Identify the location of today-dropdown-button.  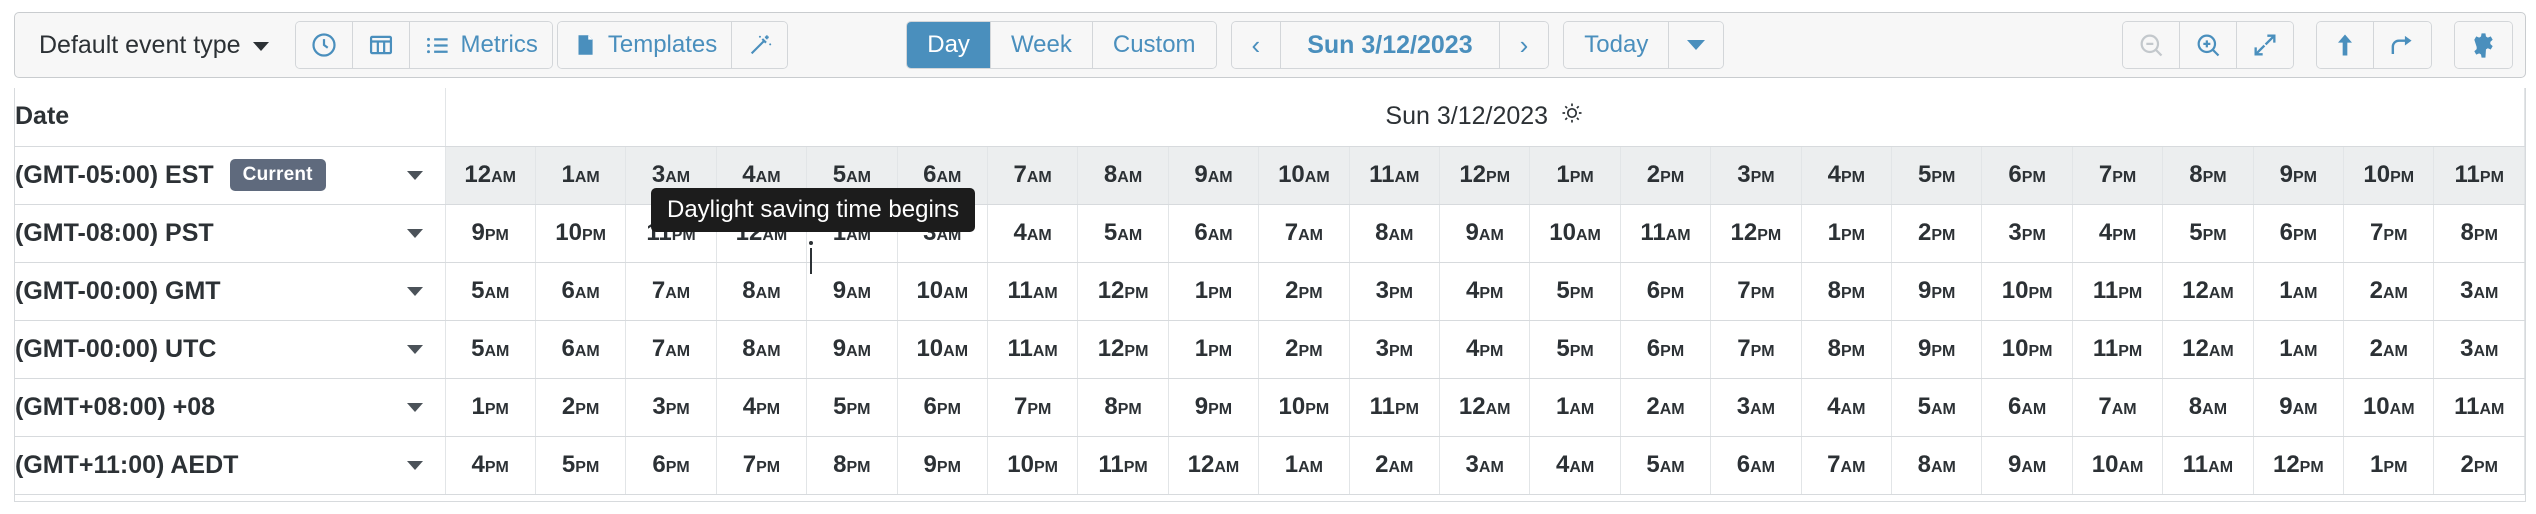
(1696, 45).